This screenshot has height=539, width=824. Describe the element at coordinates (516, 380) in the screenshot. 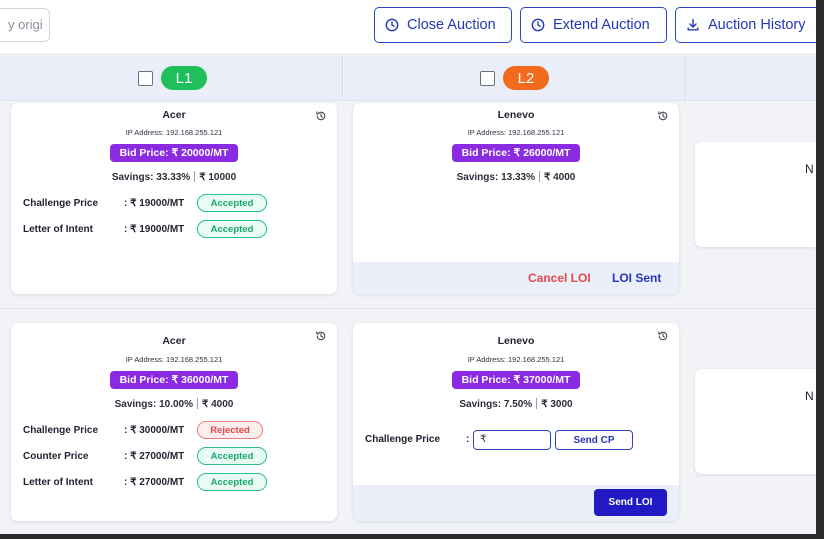

I see `bid-price-badge: Bid Price: ₹ 37000/MT` at that location.